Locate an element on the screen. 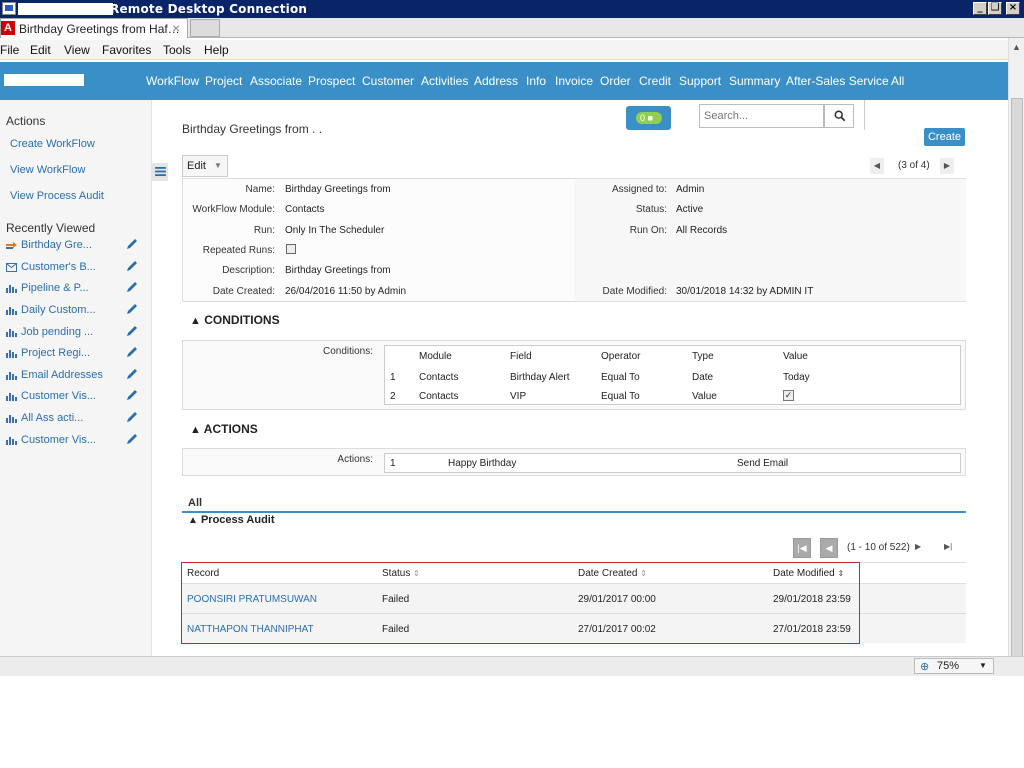  zoom-control: ⊕ 75% ▼ is located at coordinates (954, 666).